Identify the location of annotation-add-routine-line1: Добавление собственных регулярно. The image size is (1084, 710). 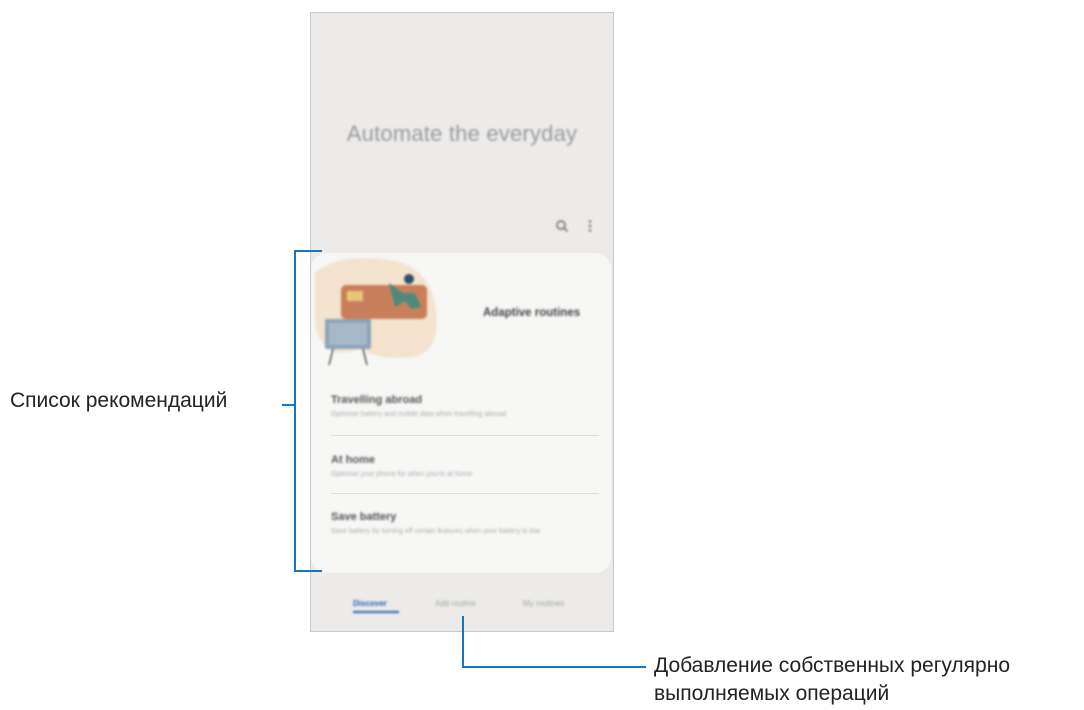
(832, 665).